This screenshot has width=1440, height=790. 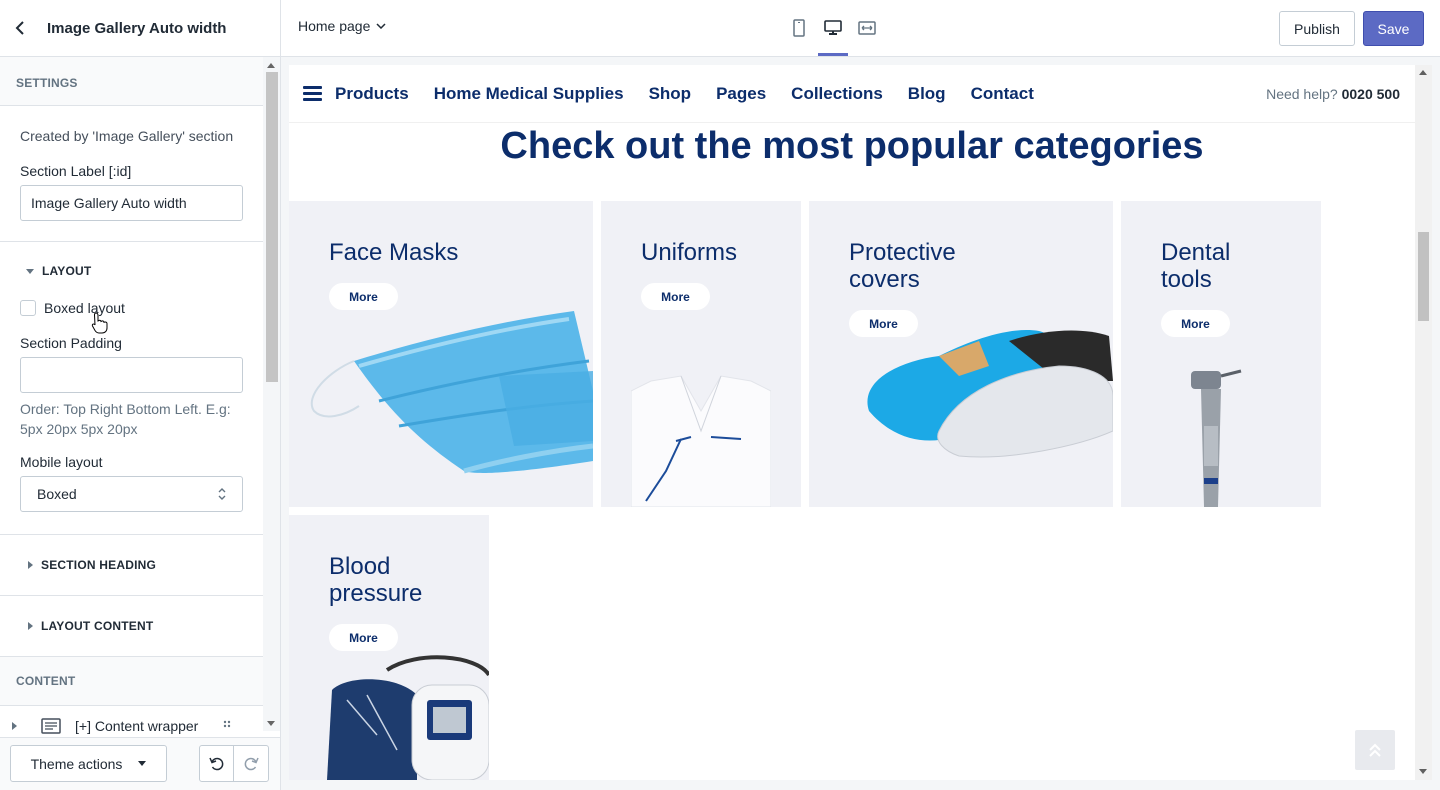 I want to click on section-heading-header: SECTION HEADING, so click(x=88, y=565).